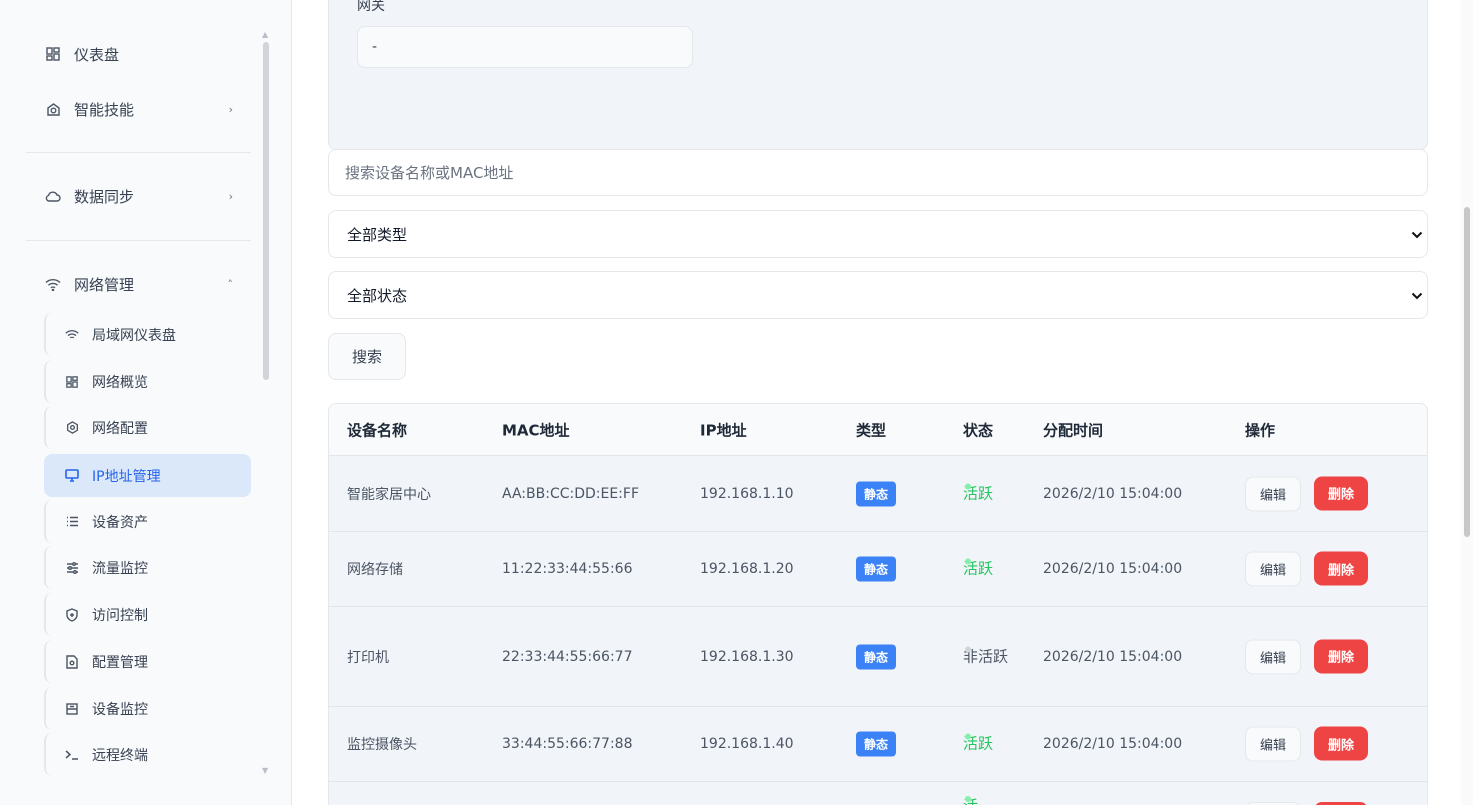  I want to click on status-select: 全部状态, so click(878, 295).